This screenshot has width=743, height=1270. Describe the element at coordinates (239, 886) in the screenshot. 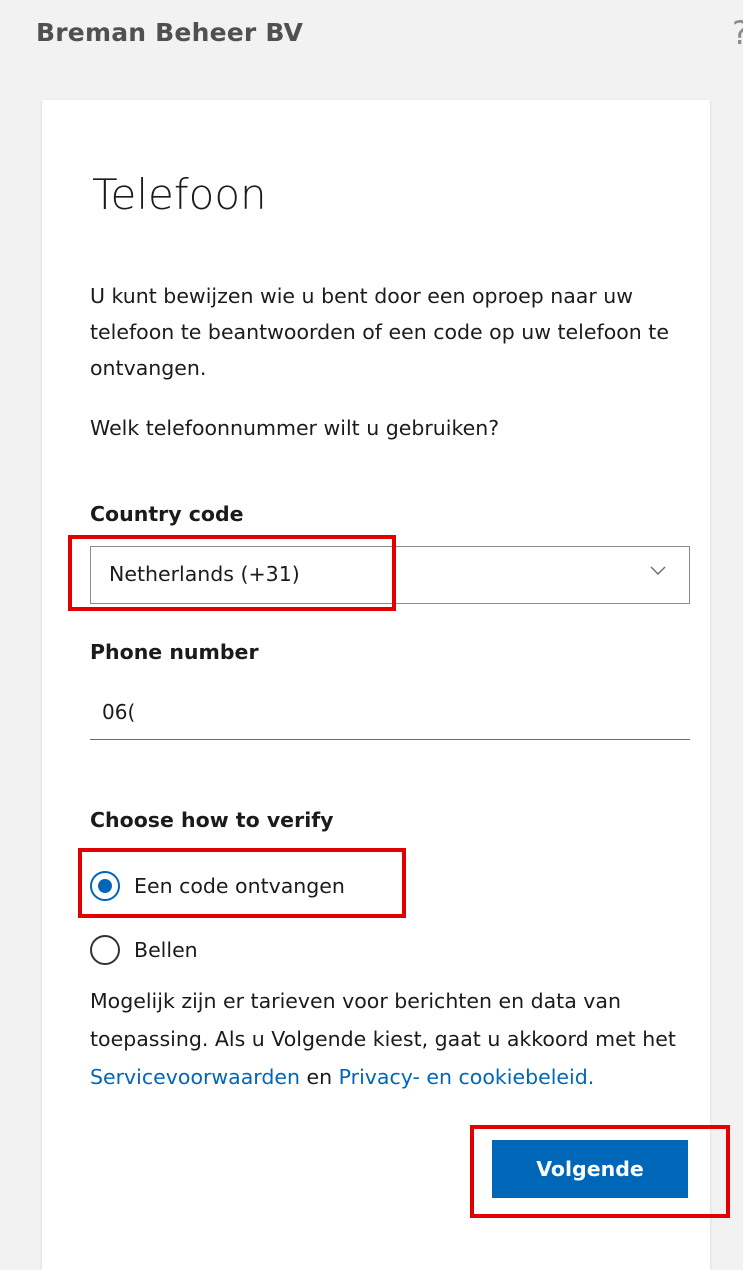

I see `radio-option-code-label: Een code ontvangen` at that location.